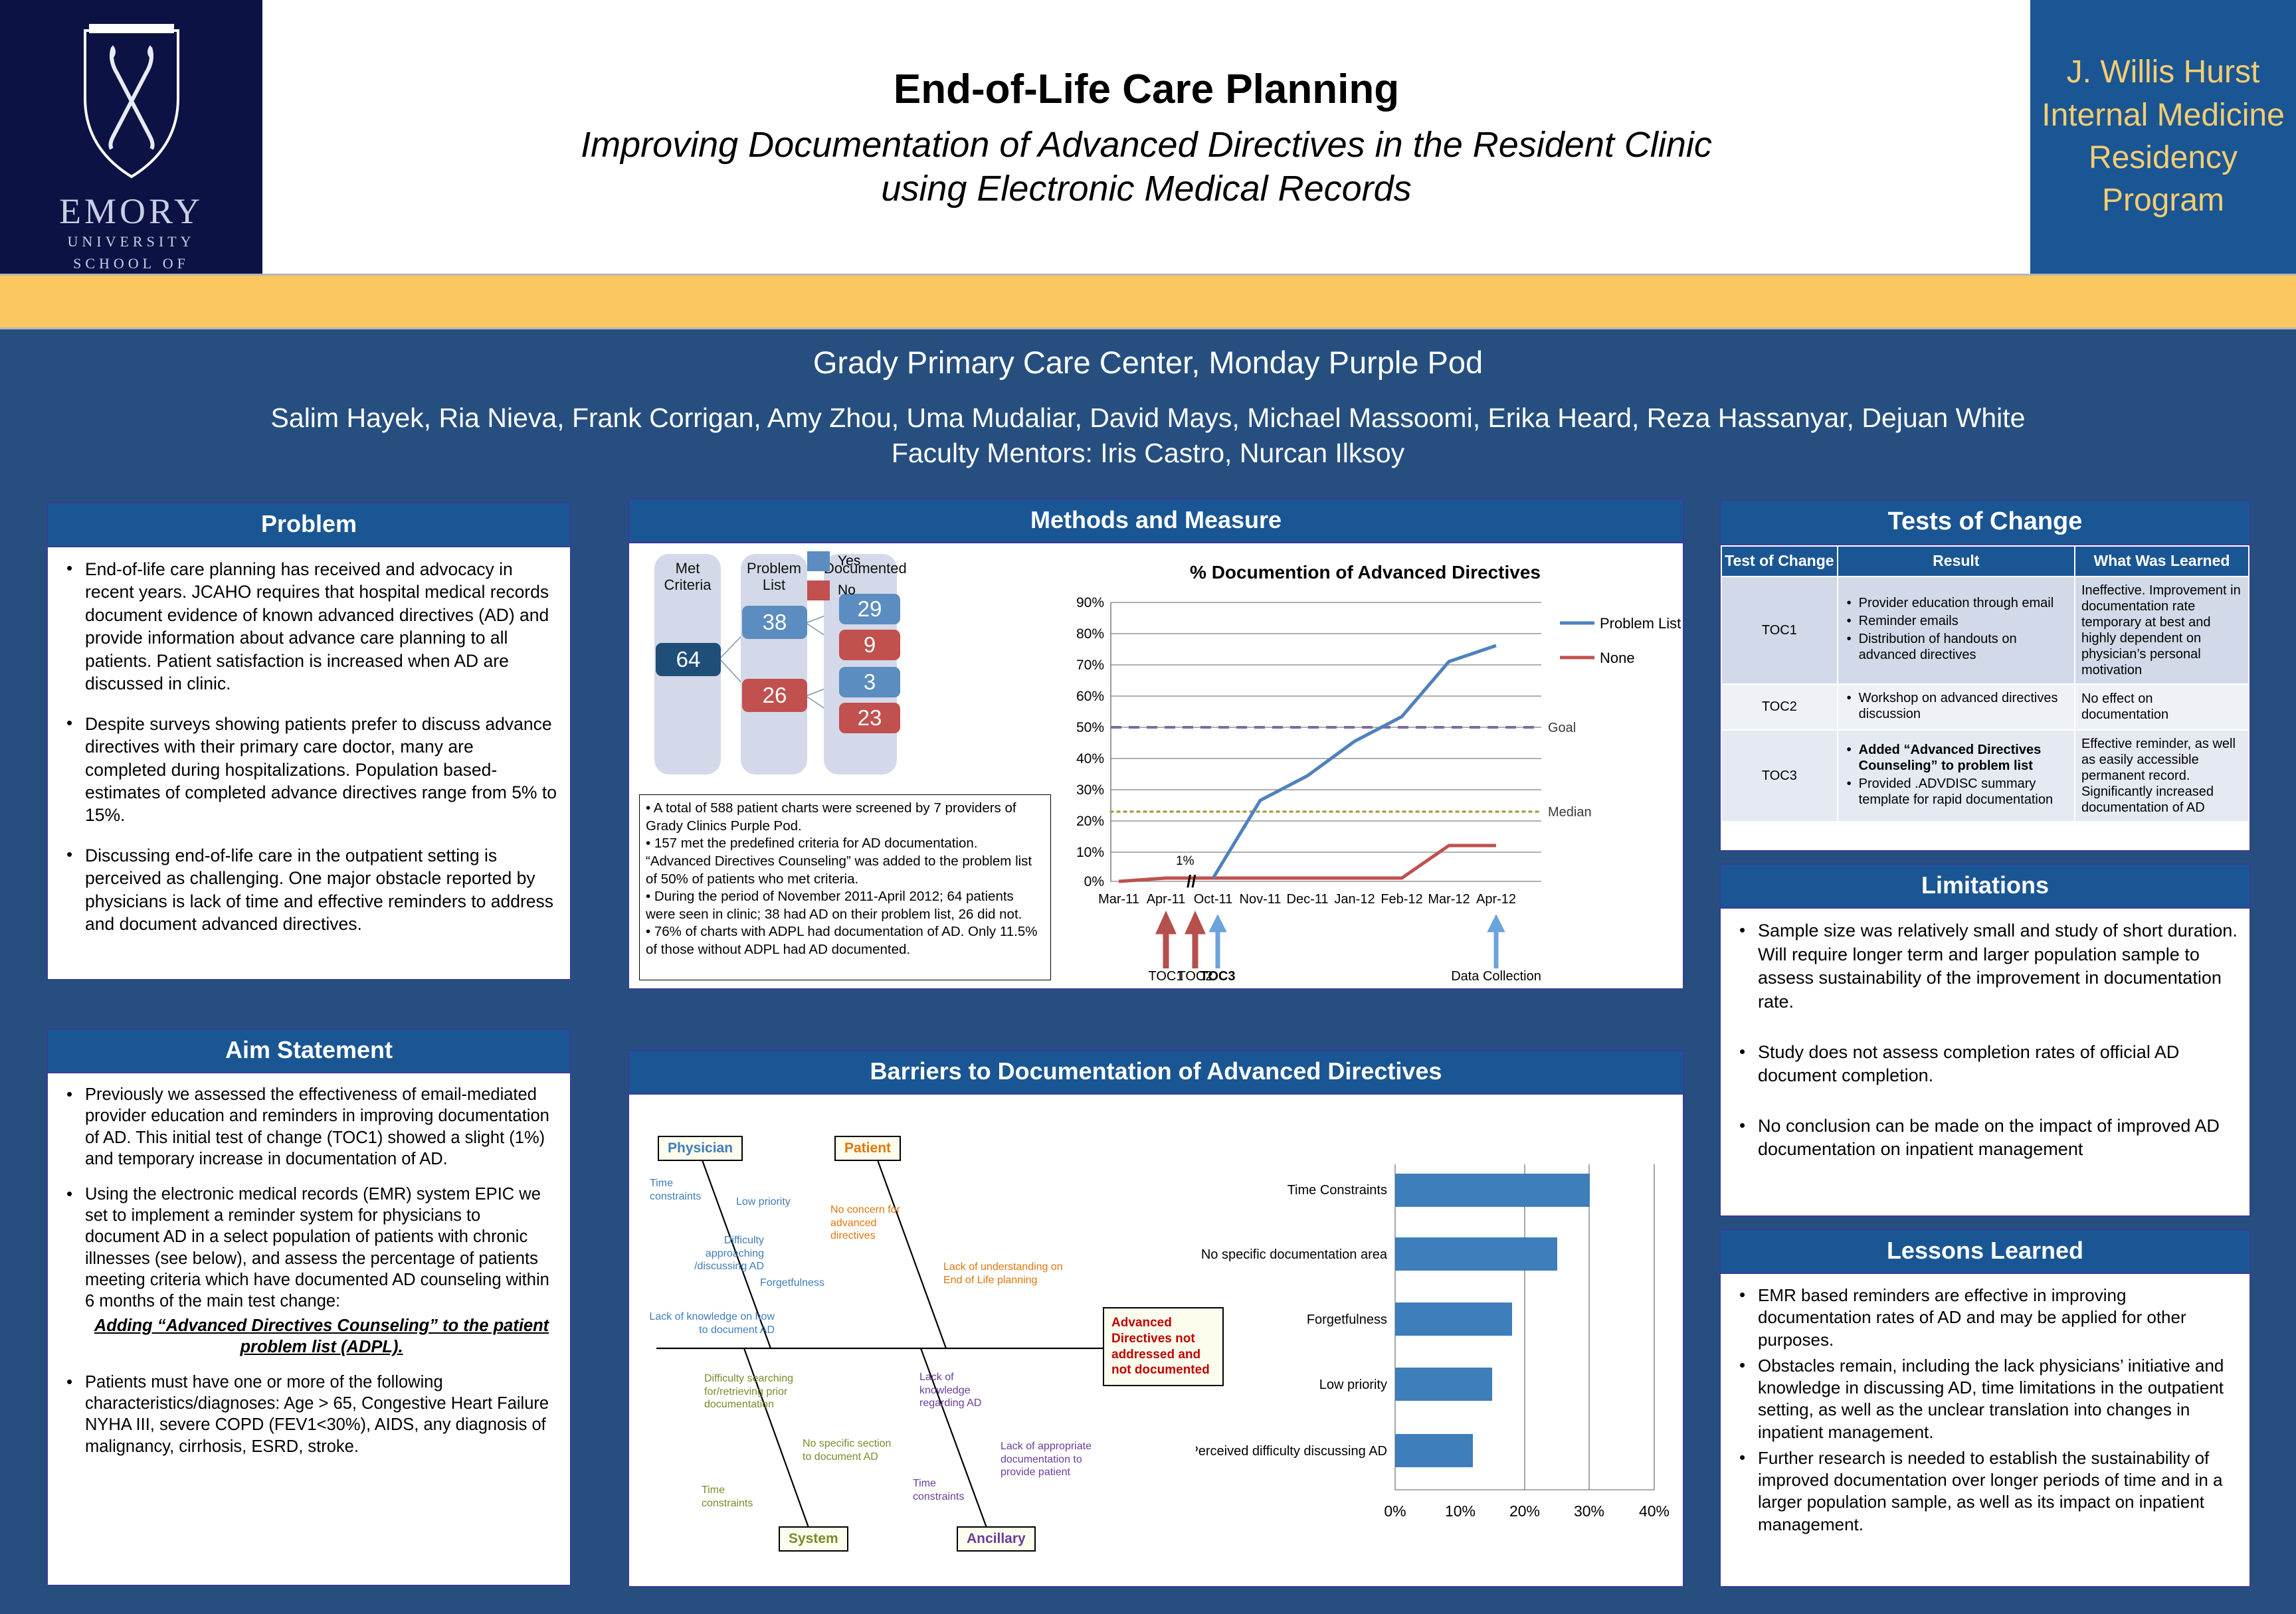 The image size is (2296, 1614). I want to click on line-chart-title: % Documention of Advanced Directives, so click(1365, 572).